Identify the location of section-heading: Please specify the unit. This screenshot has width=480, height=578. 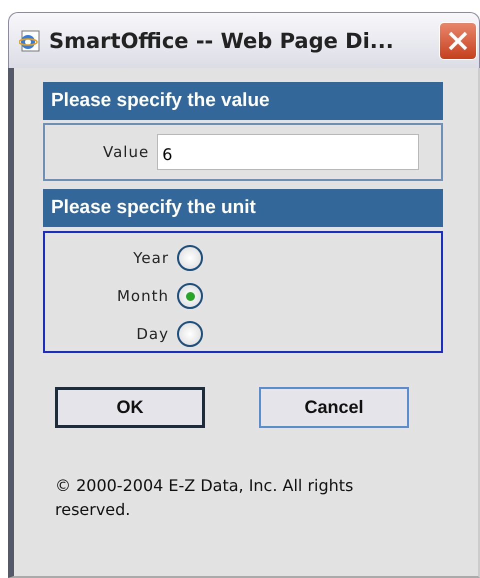
(243, 208).